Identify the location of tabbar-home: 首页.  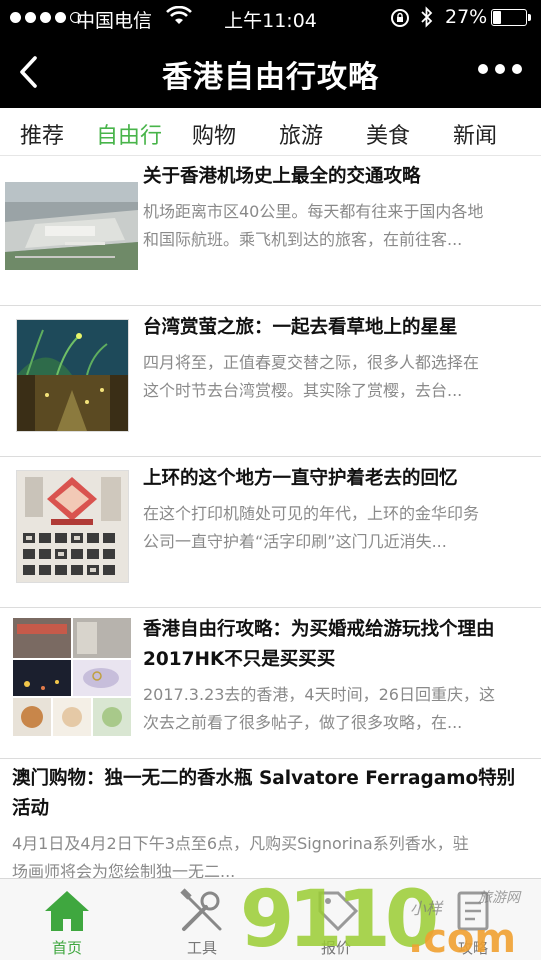
(67, 919).